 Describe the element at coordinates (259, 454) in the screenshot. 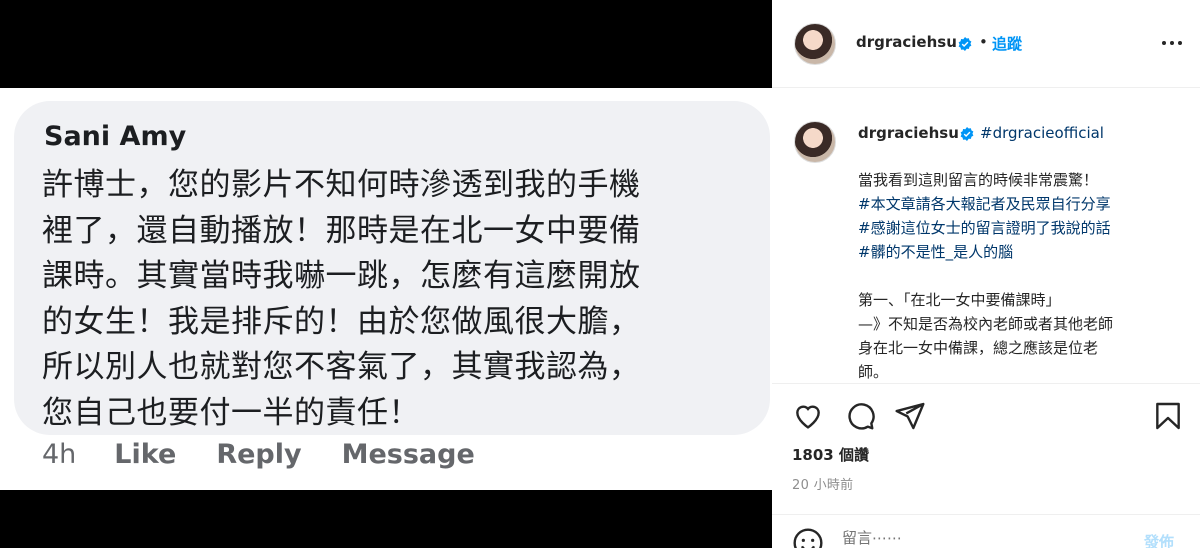

I see `reply-action: Reply` at that location.